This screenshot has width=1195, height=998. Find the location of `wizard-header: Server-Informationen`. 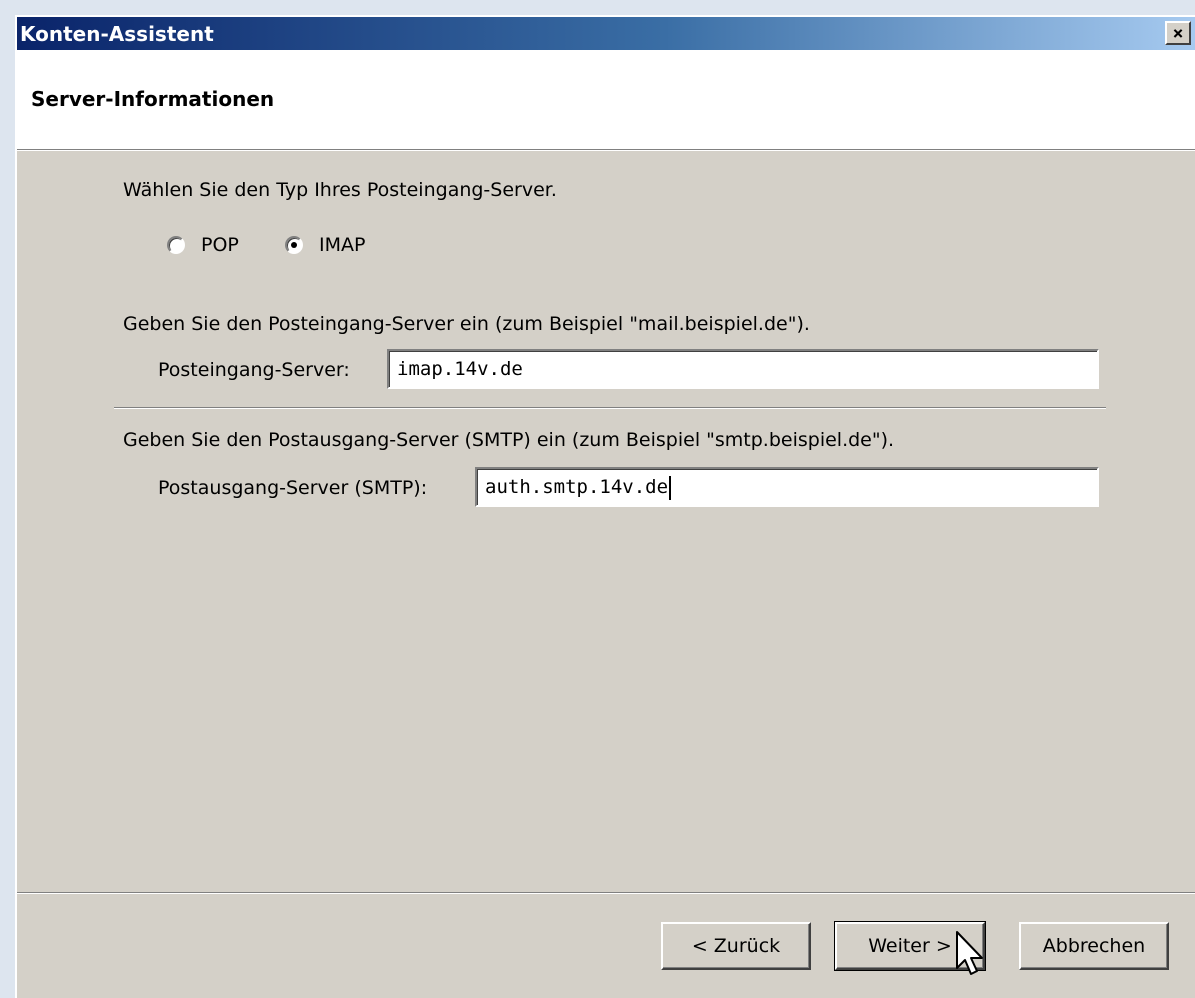

wizard-header: Server-Informationen is located at coordinates (606, 100).